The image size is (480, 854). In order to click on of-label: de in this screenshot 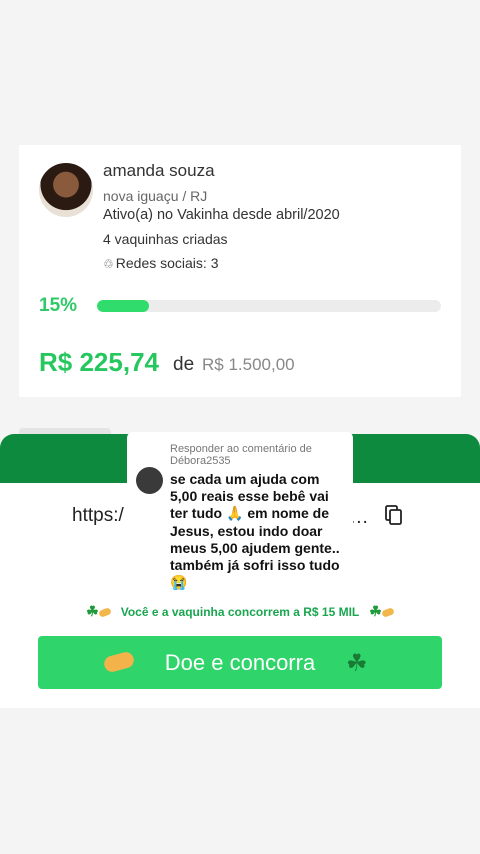, I will do `click(184, 364)`.